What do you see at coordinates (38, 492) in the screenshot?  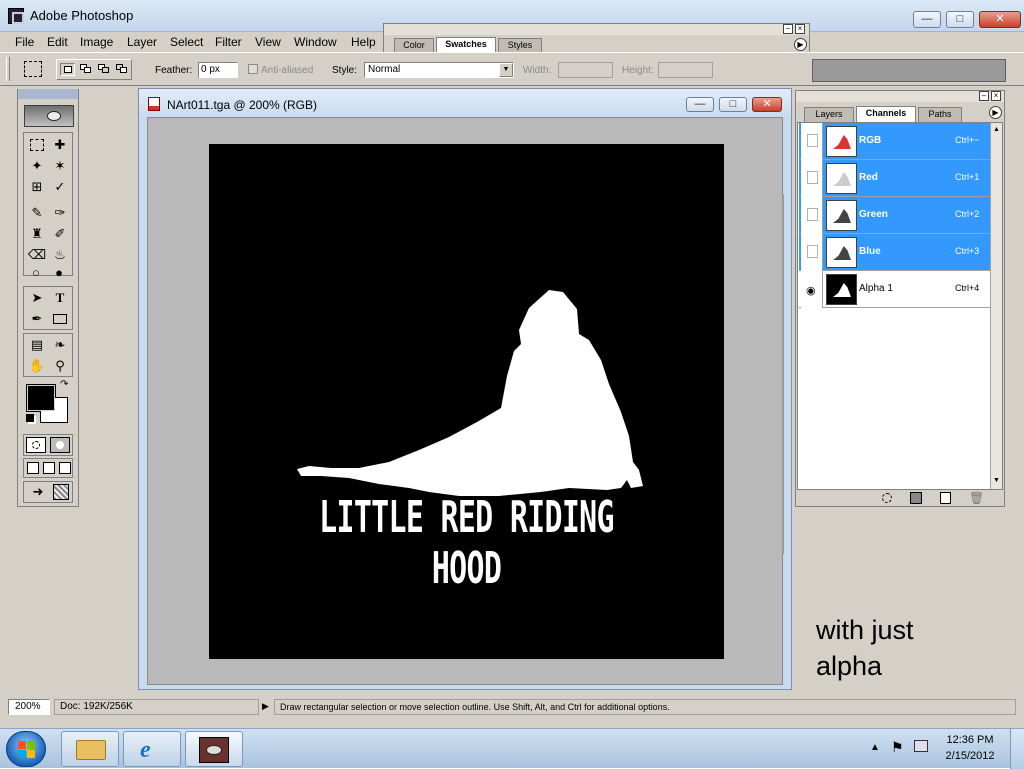 I see `jump-to-imageready-icon: ➜` at bounding box center [38, 492].